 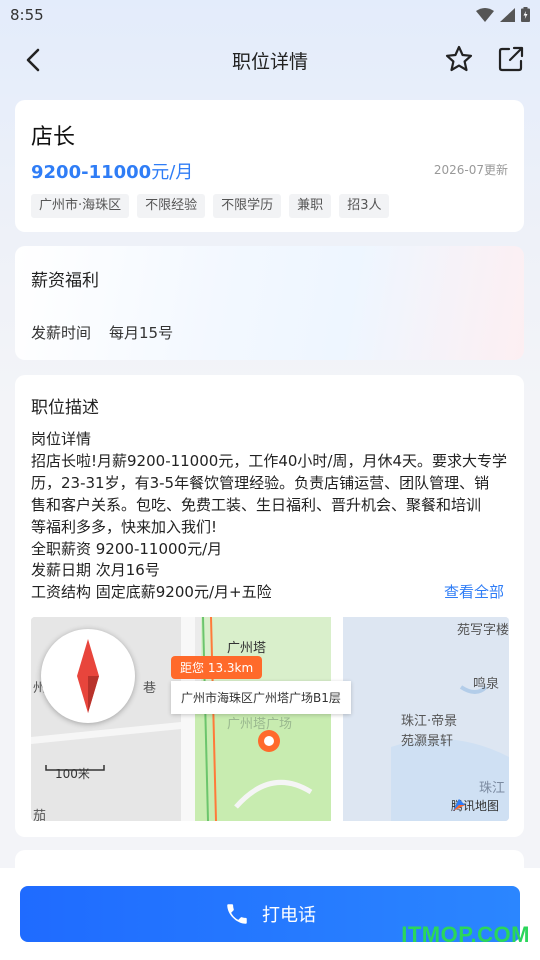 What do you see at coordinates (474, 591) in the screenshot?
I see `view-all-link: 查看全部` at bounding box center [474, 591].